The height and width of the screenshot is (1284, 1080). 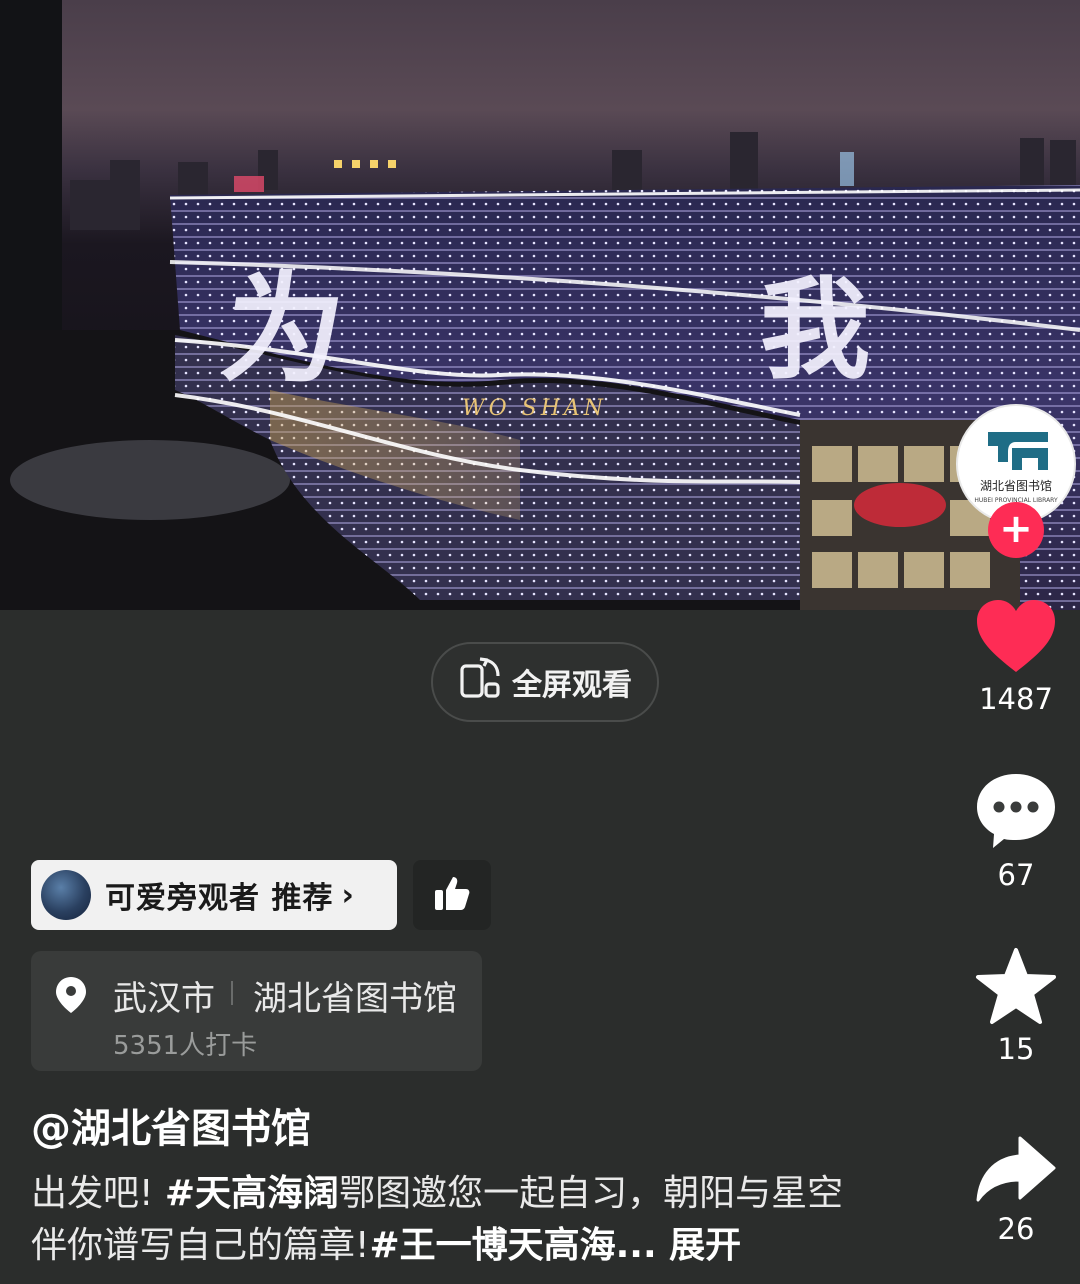 I want to click on author-handle: @湖北省图书馆, so click(x=171, y=1125).